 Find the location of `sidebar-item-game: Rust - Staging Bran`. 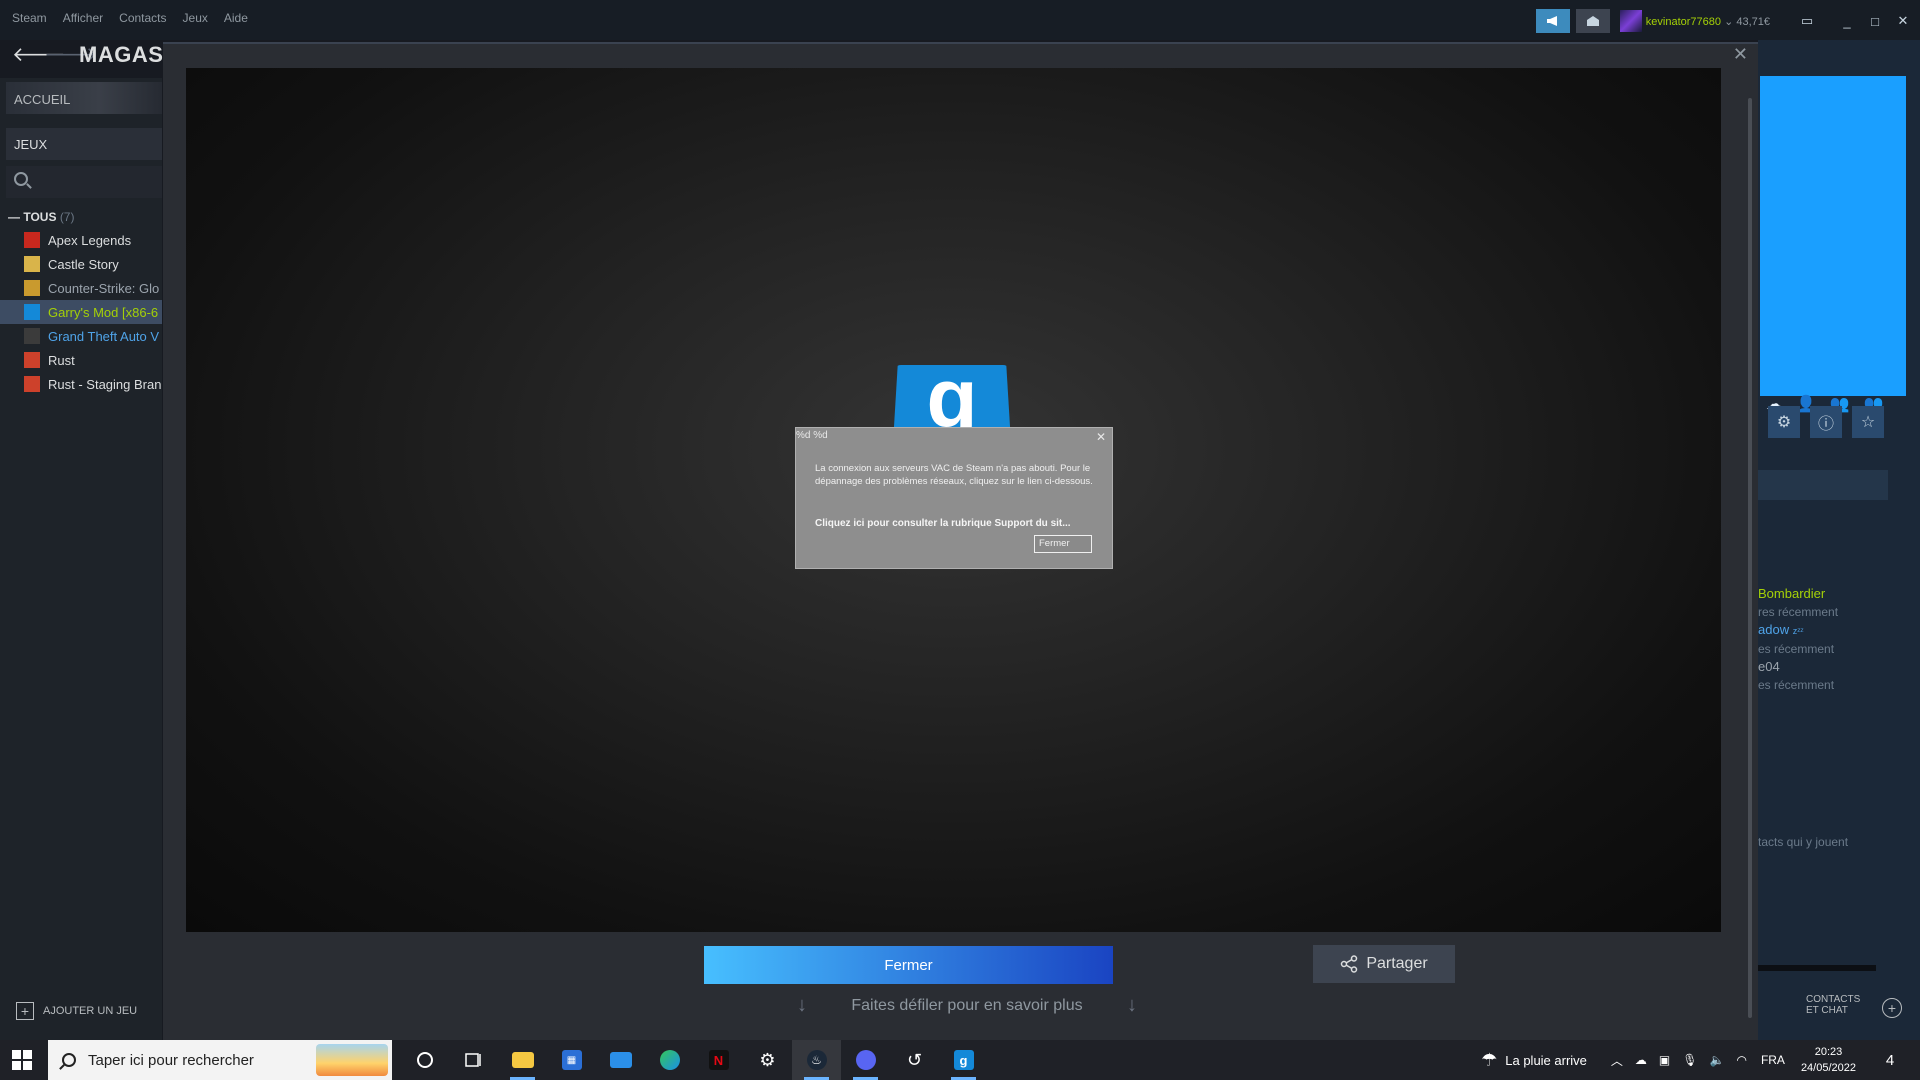

sidebar-item-game: Rust - Staging Bran is located at coordinates (81, 384).